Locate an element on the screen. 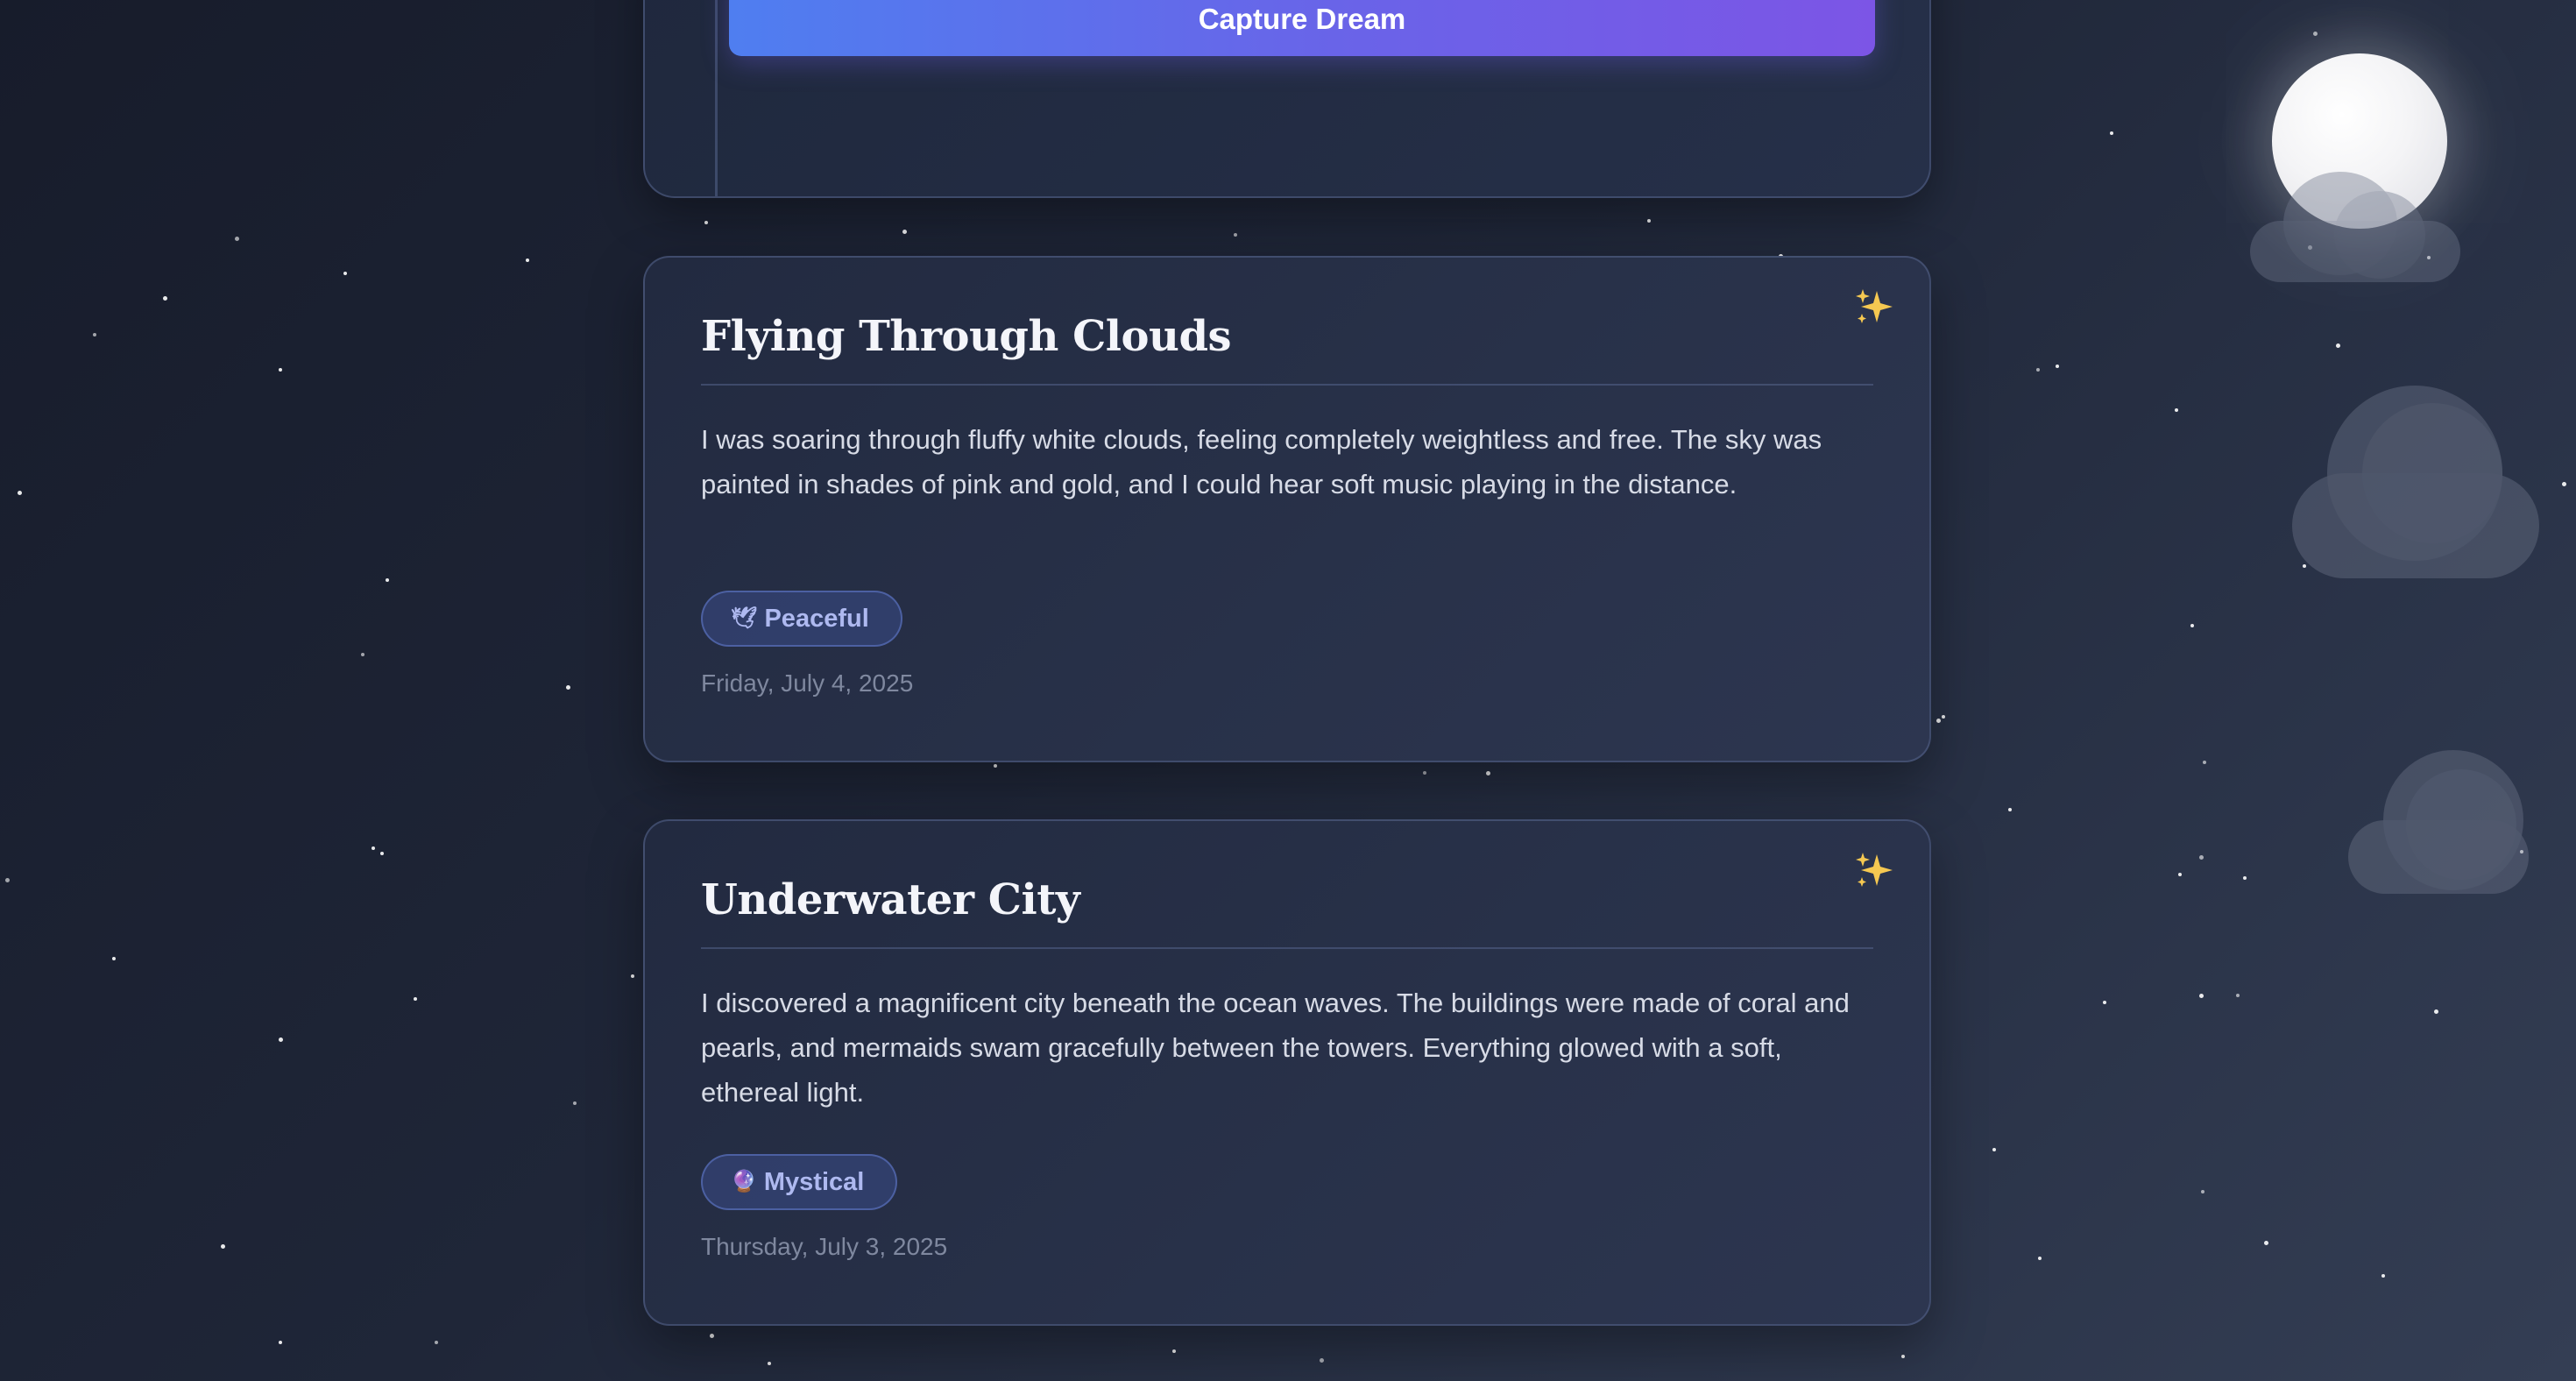 This screenshot has width=2576, height=1381. mood-badge: 🔮 Mystical is located at coordinates (799, 1182).